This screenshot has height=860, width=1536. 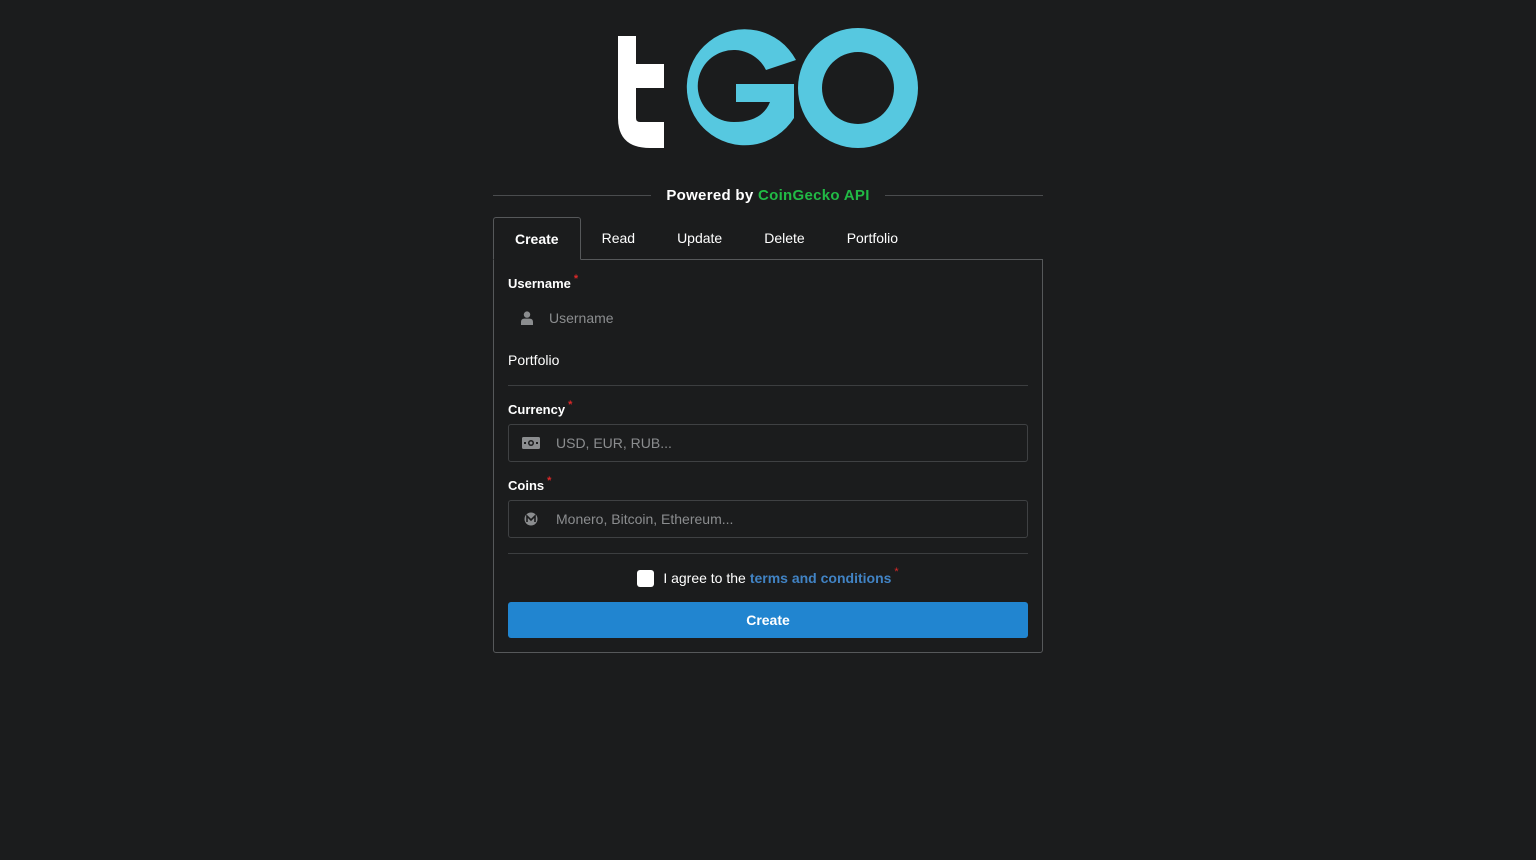 I want to click on coins-field, so click(x=768, y=519).